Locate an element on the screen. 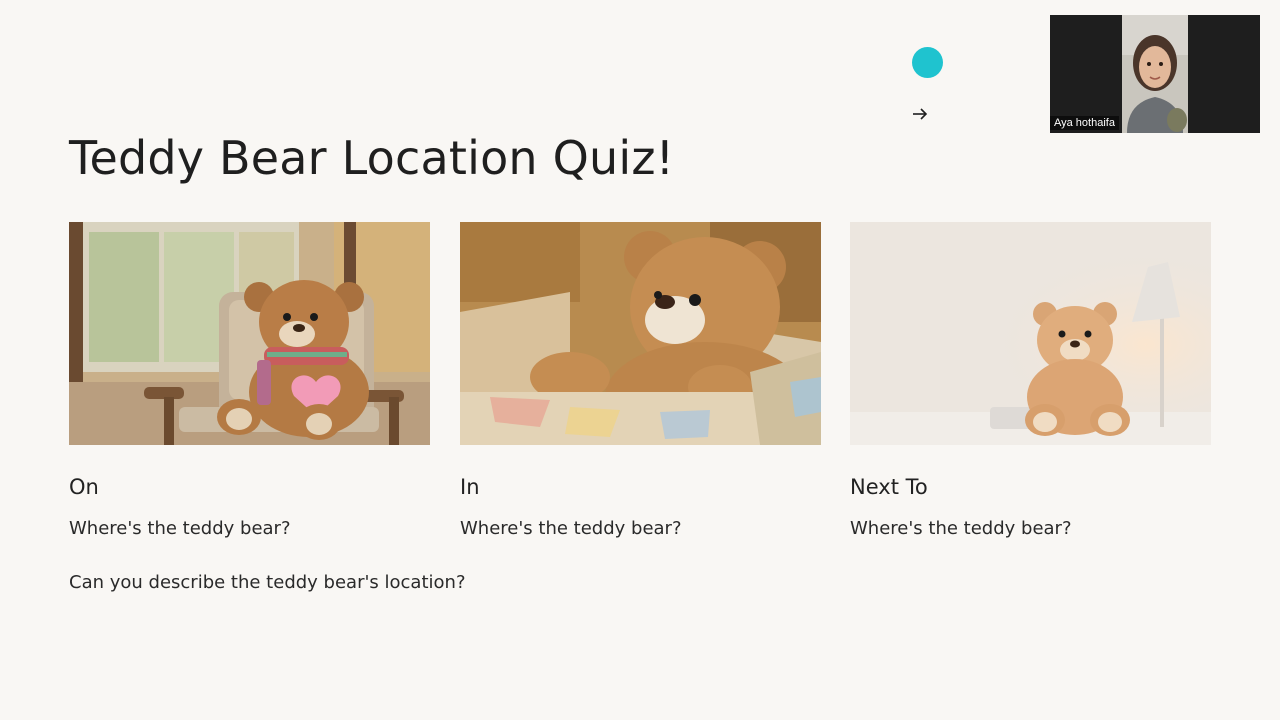 Image resolution: width=1280 pixels, height=720 pixels. teddy-next-to-lamp-image is located at coordinates (1030, 333).